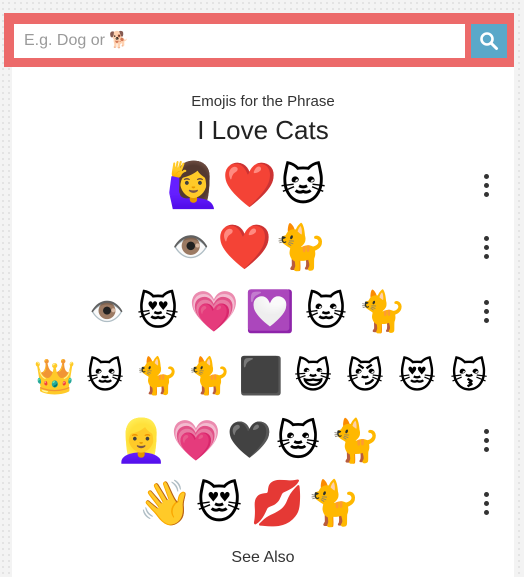 The image size is (524, 577). Describe the element at coordinates (365, 376) in the screenshot. I see `smirking-cat-emoji: 😼` at that location.